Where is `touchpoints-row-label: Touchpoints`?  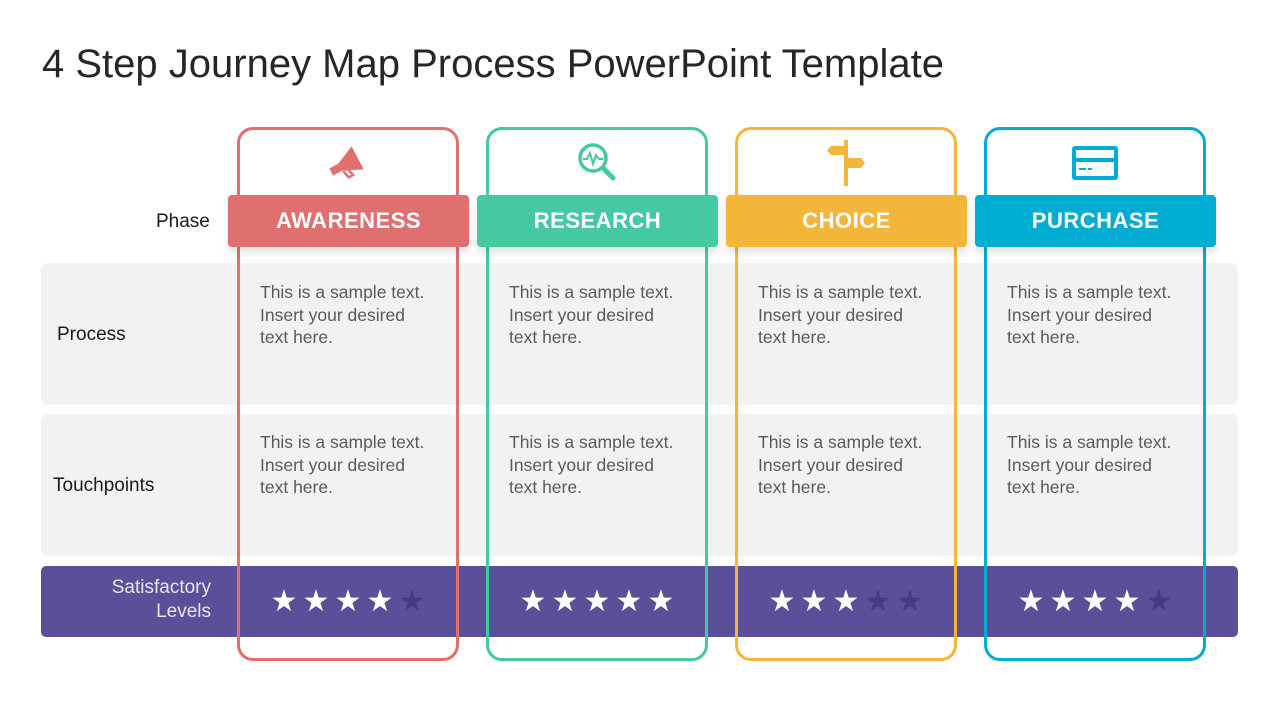
touchpoints-row-label: Touchpoints is located at coordinates (104, 485).